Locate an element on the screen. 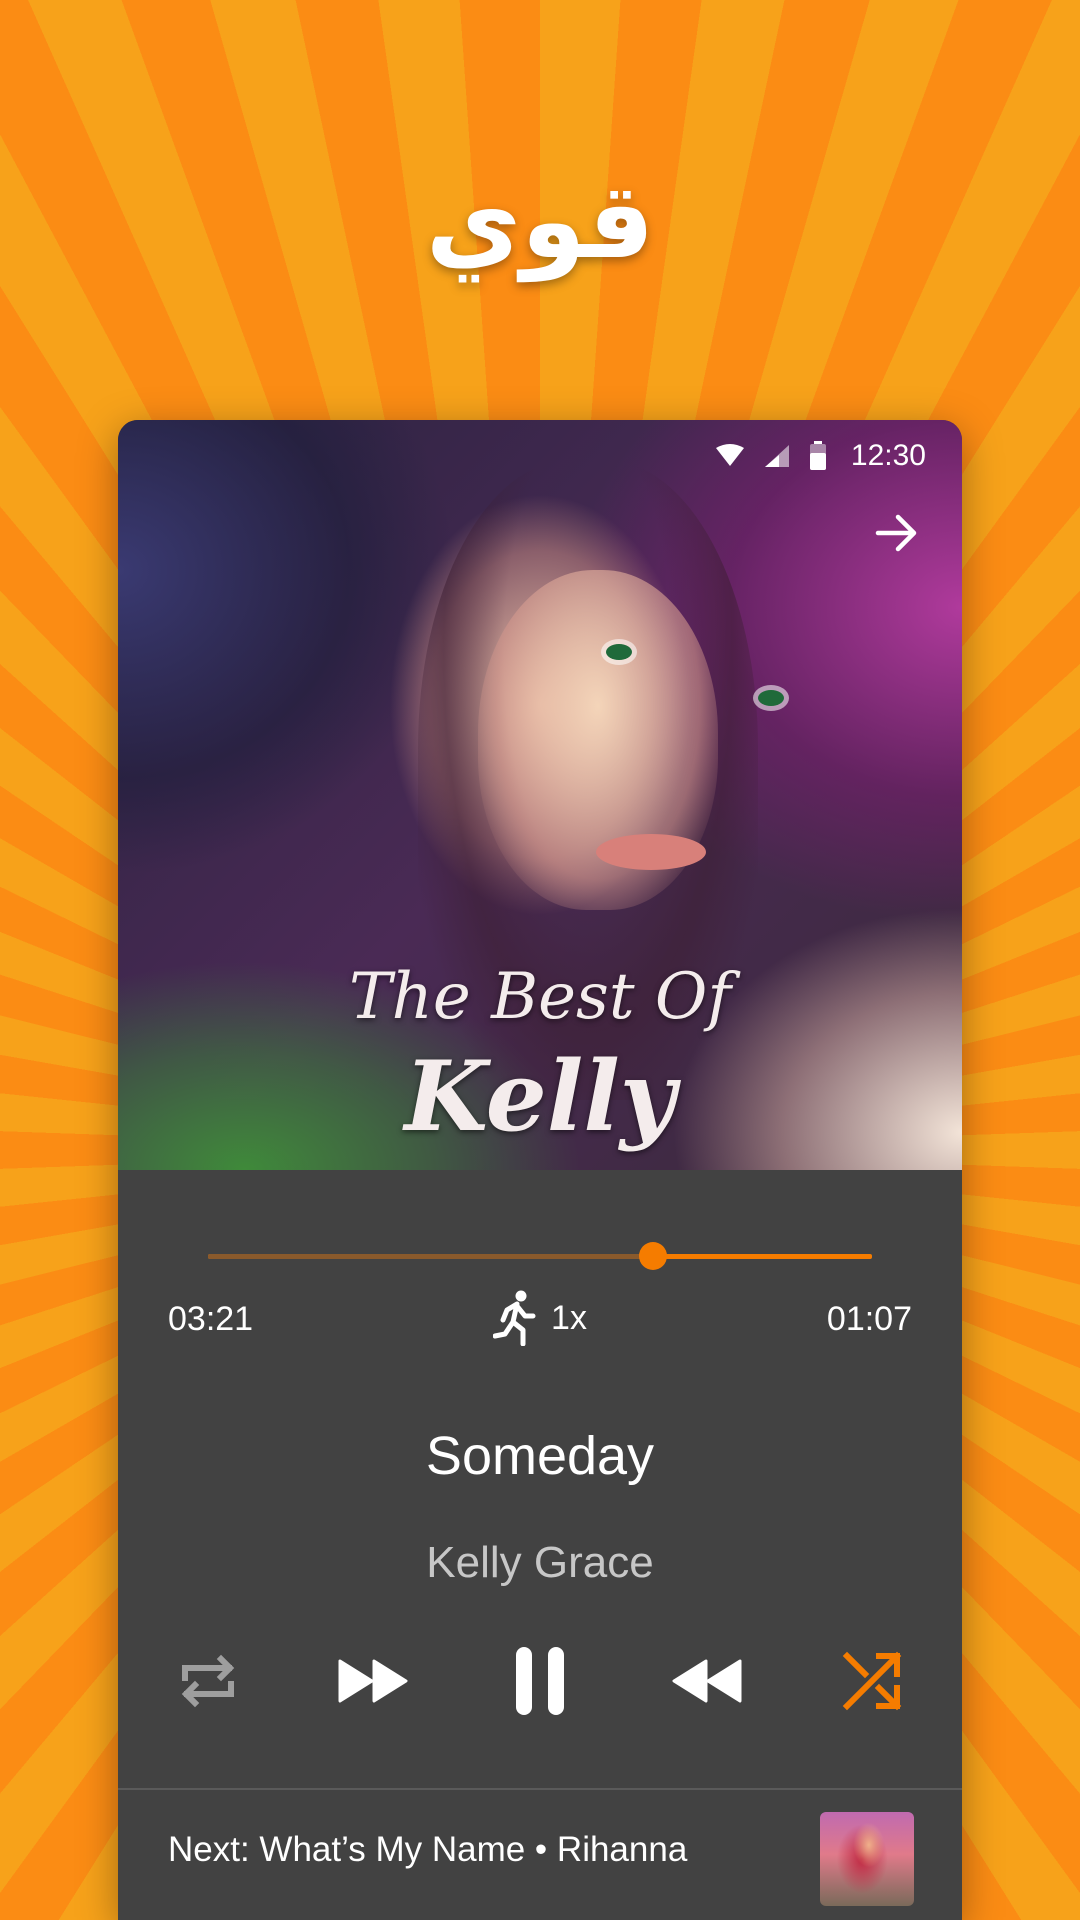  seek-thumb is located at coordinates (652, 1256).